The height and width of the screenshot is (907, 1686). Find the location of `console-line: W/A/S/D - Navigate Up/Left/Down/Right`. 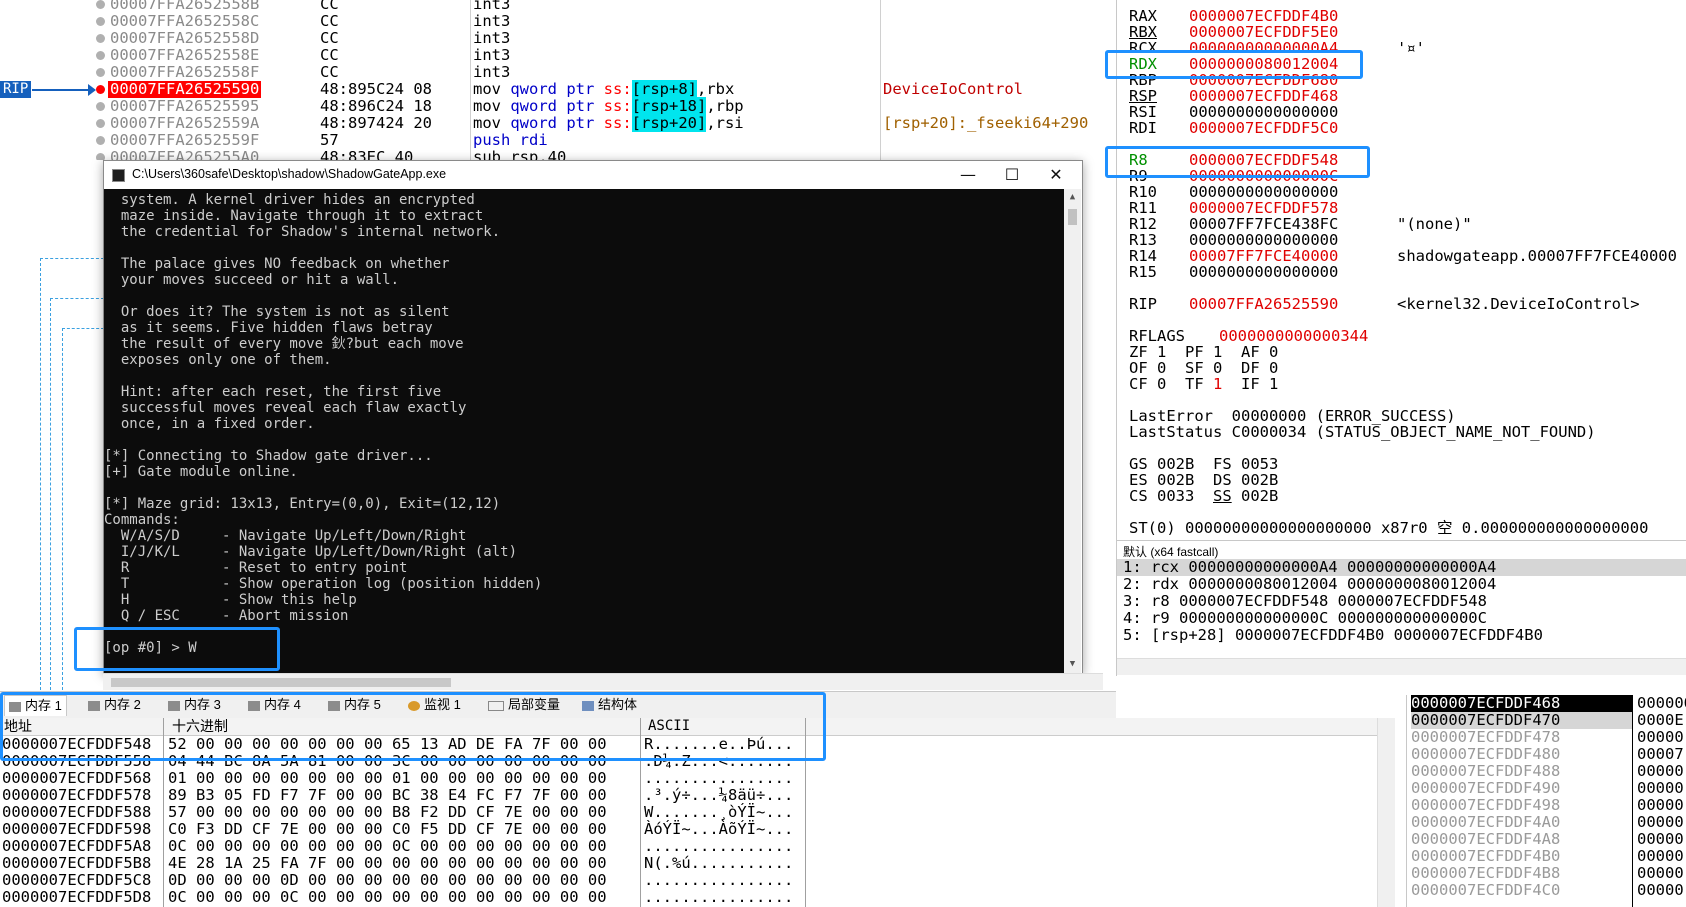

console-line: W/A/S/D - Navigate Up/Left/Down/Right is located at coordinates (285, 536).